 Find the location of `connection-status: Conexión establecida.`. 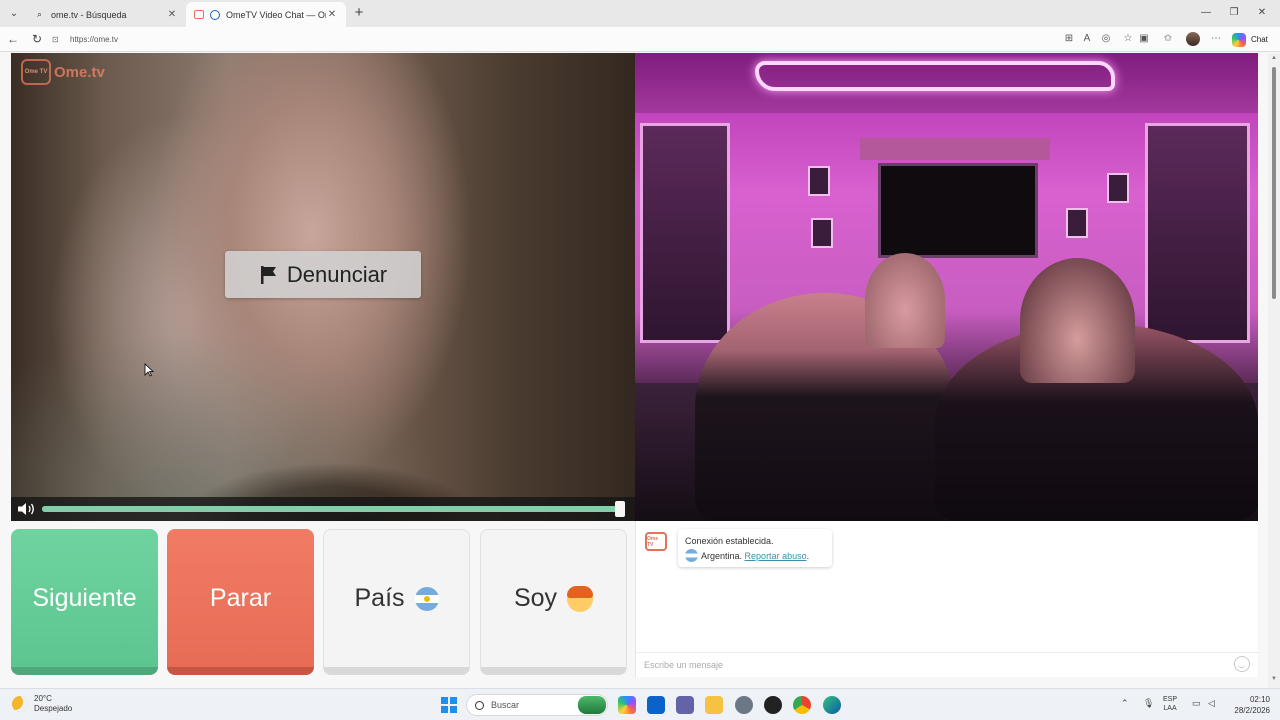

connection-status: Conexión establecida. is located at coordinates (729, 541).